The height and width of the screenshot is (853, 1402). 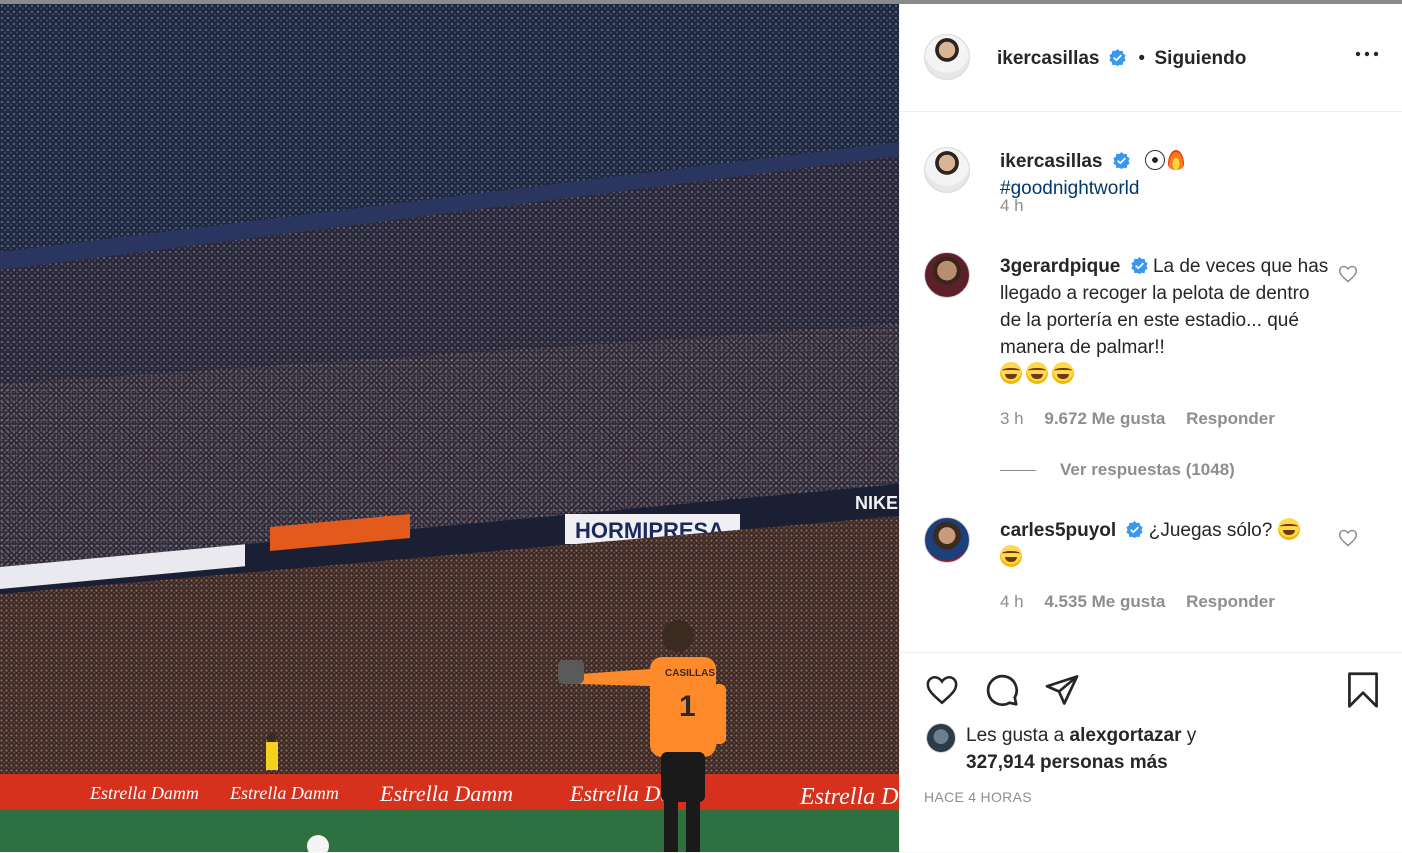 I want to click on likes-count-line: 327,914 personas más, so click(x=1067, y=763).